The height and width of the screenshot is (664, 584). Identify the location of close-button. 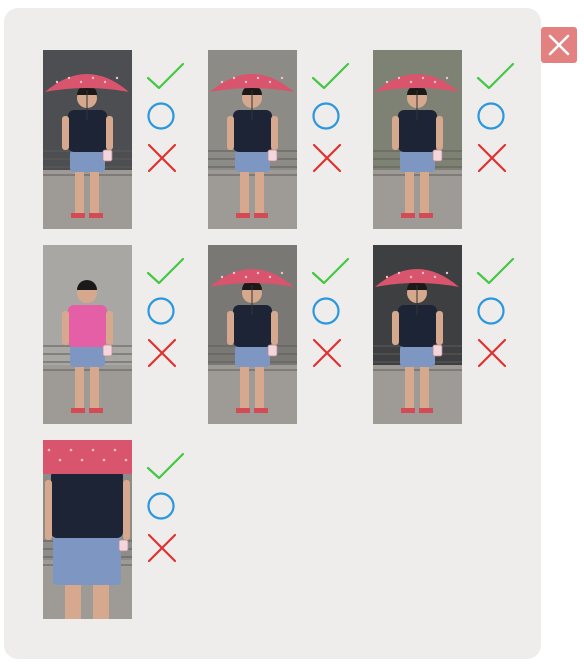
(559, 45).